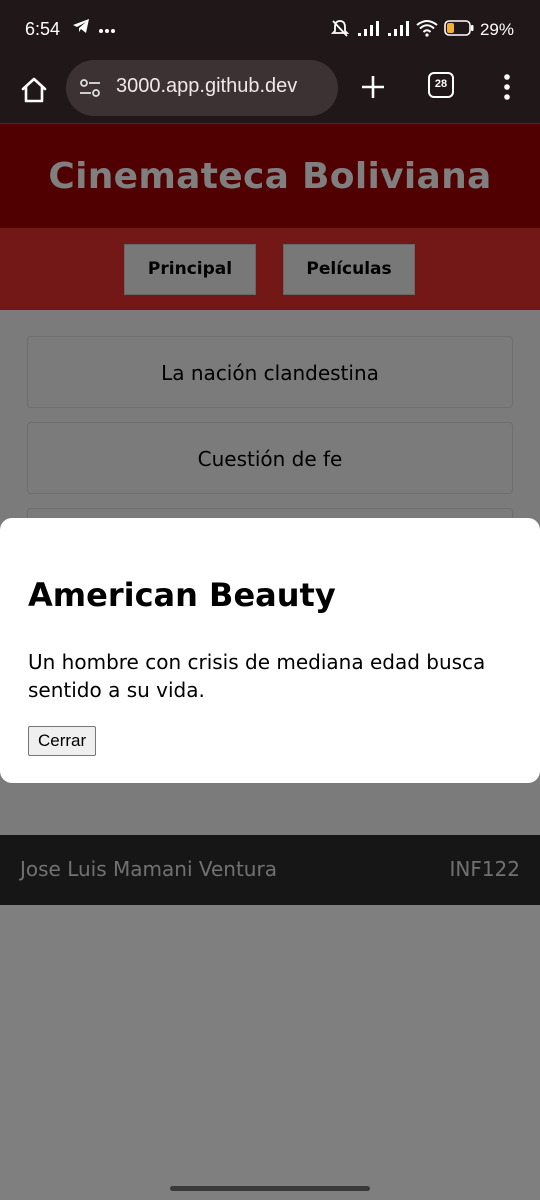 The image size is (540, 1200). I want to click on home-button, so click(34, 90).